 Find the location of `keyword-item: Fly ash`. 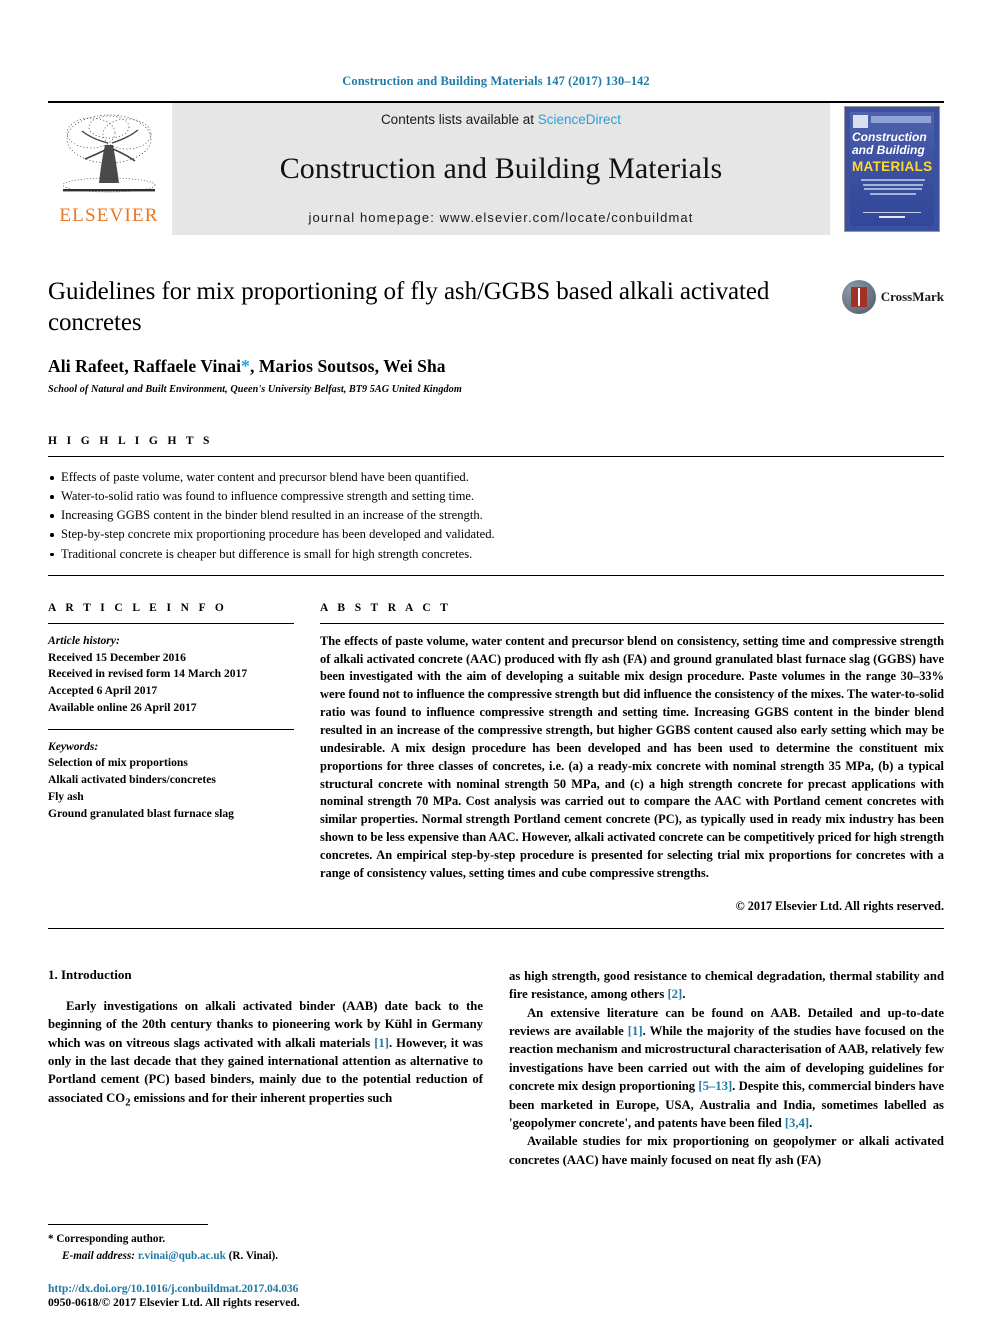

keyword-item: Fly ash is located at coordinates (66, 797).